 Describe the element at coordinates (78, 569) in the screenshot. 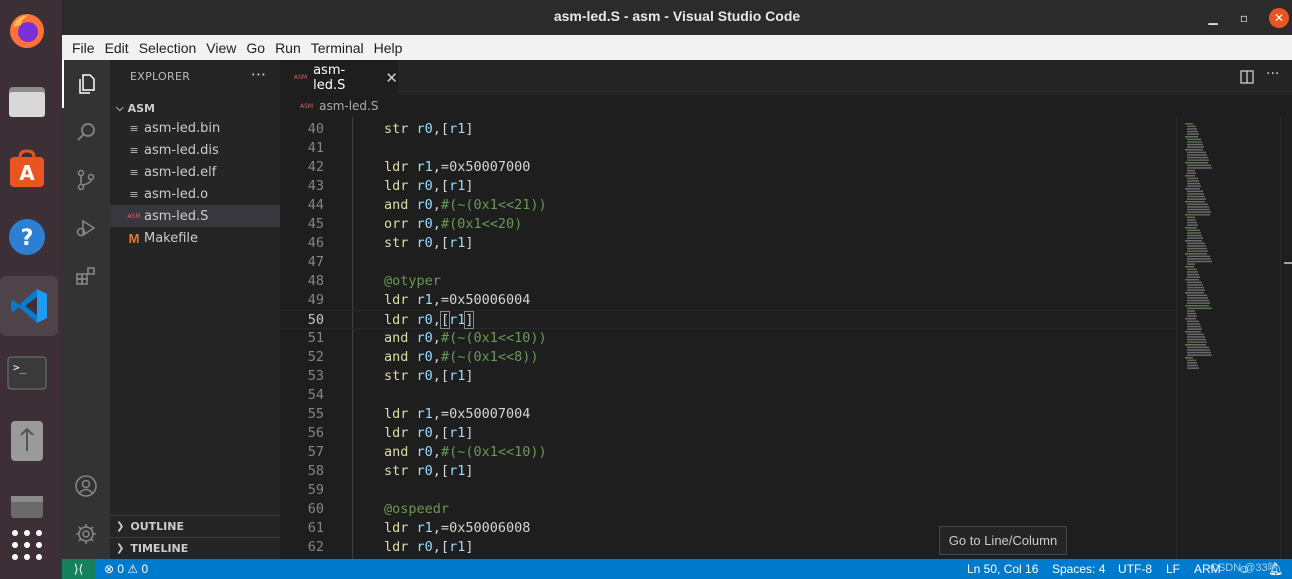

I see `remote-indicator-icon: ⟩⟨` at that location.